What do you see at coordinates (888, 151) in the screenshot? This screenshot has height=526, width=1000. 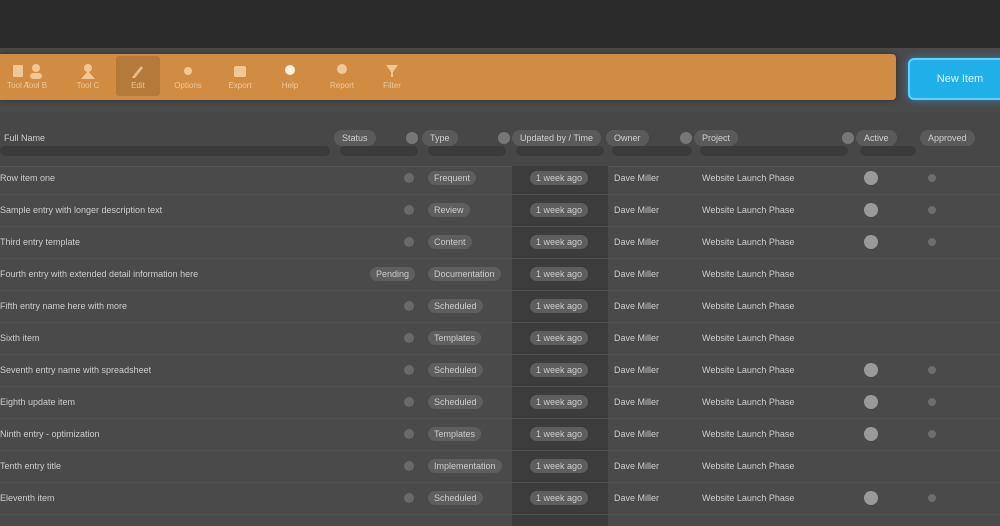 I see `filter-input-flag-a` at bounding box center [888, 151].